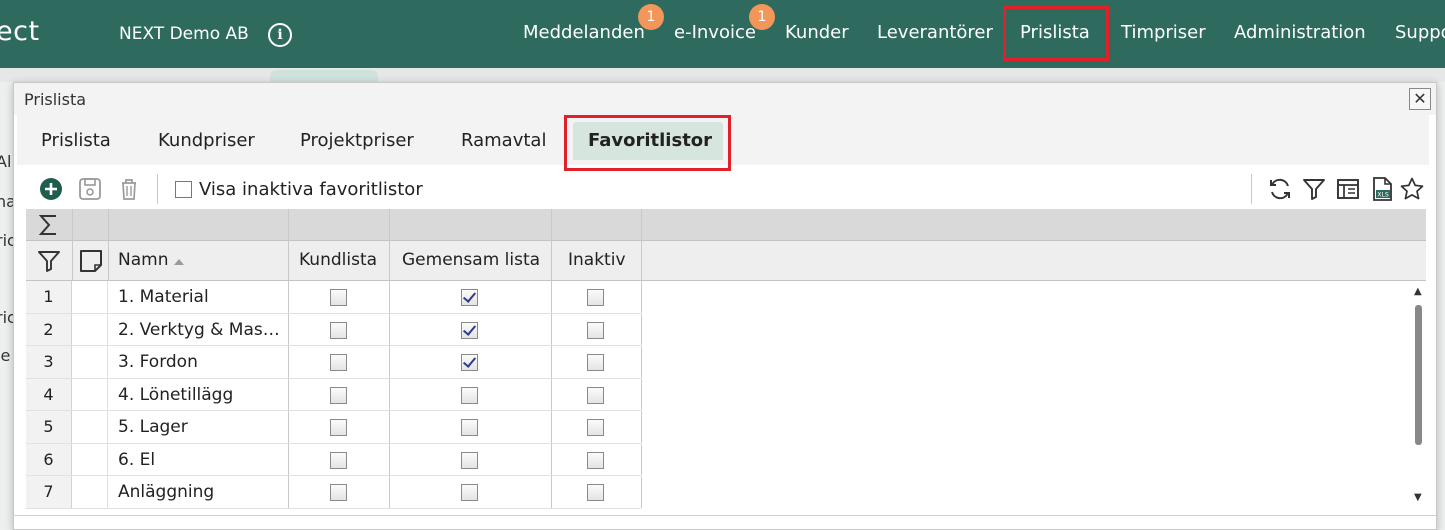 The image size is (1445, 530). What do you see at coordinates (338, 261) in the screenshot?
I see `column-header-kundlista: Kundlista` at bounding box center [338, 261].